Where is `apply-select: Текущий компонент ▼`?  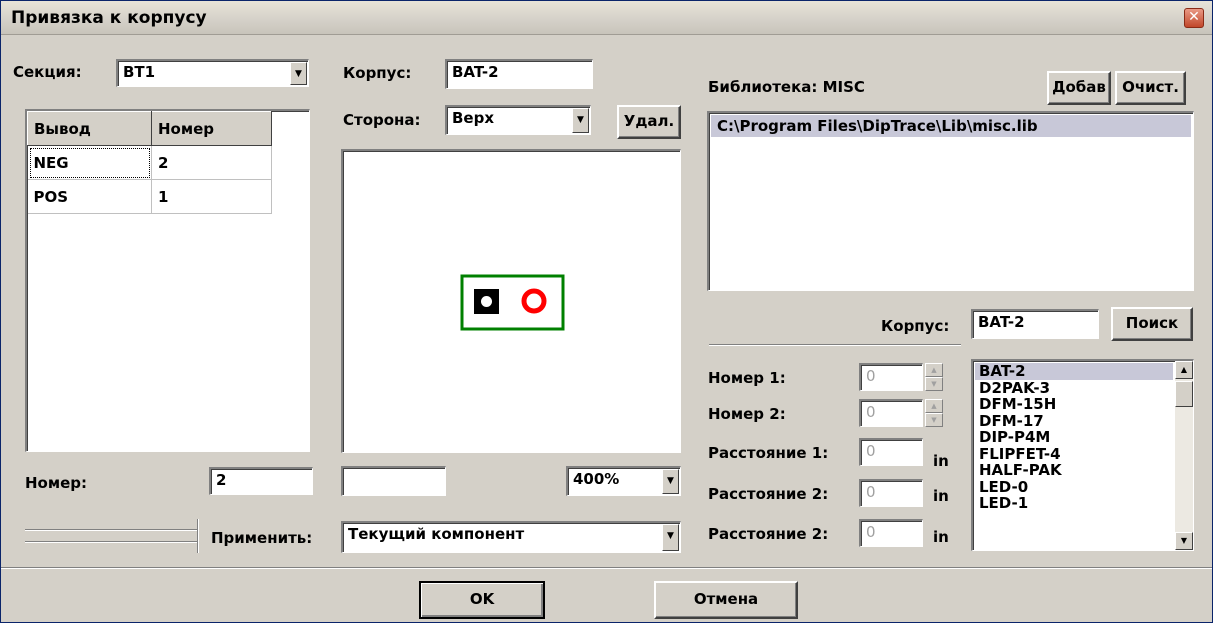
apply-select: Текущий компонент ▼ is located at coordinates (511, 537).